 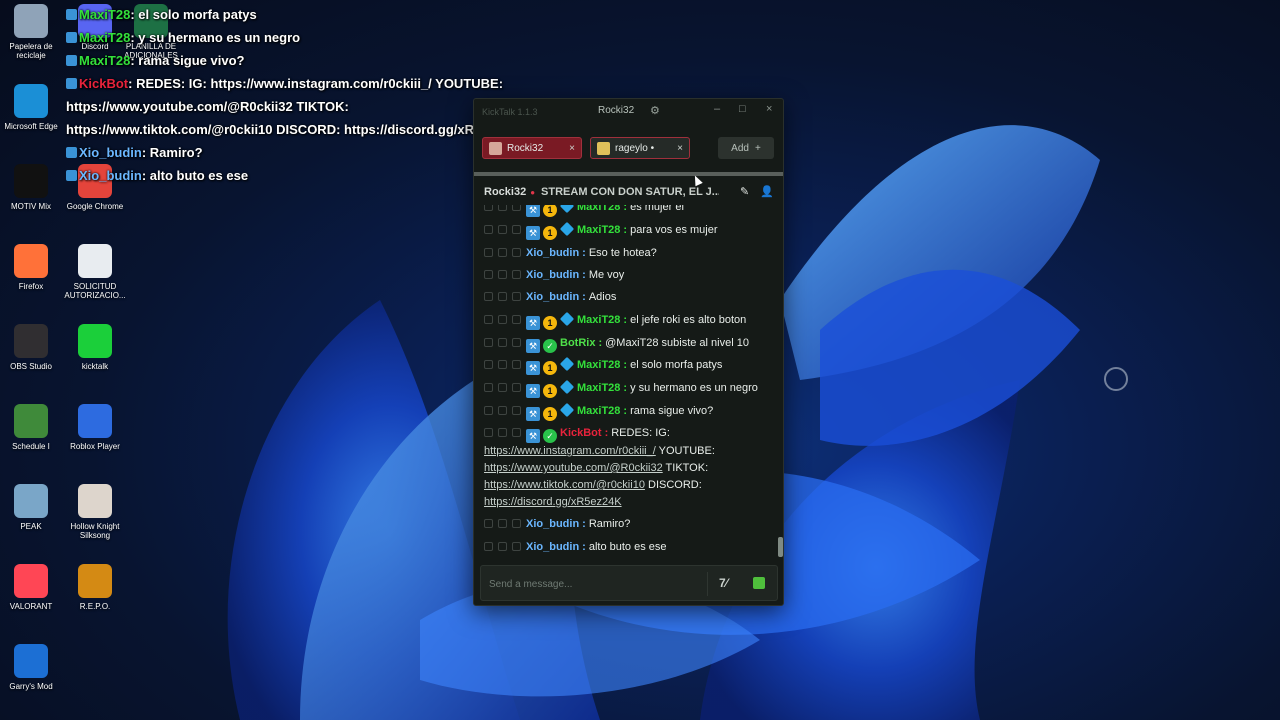 I want to click on chat-username: KickBot, so click(x=581, y=433).